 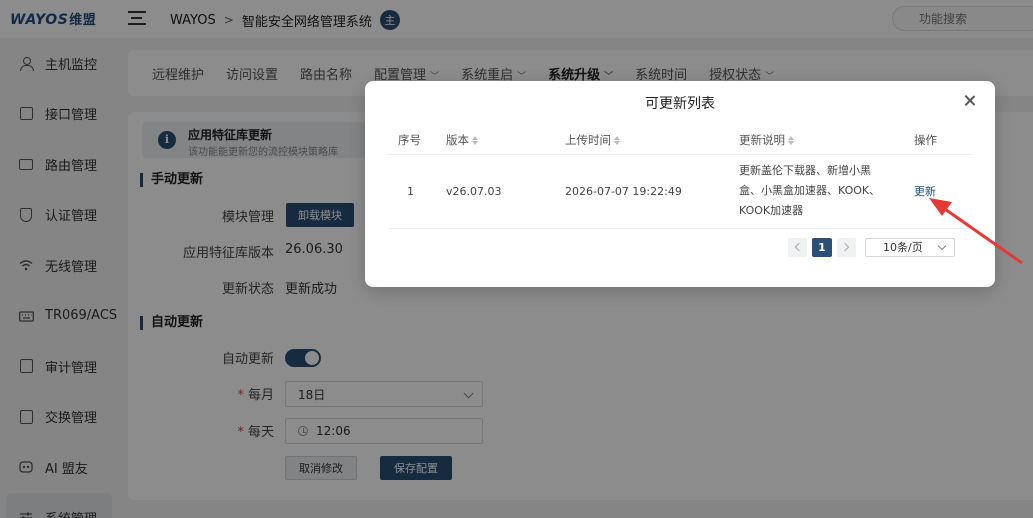 What do you see at coordinates (942, 246) in the screenshot?
I see `chevron-down-icon` at bounding box center [942, 246].